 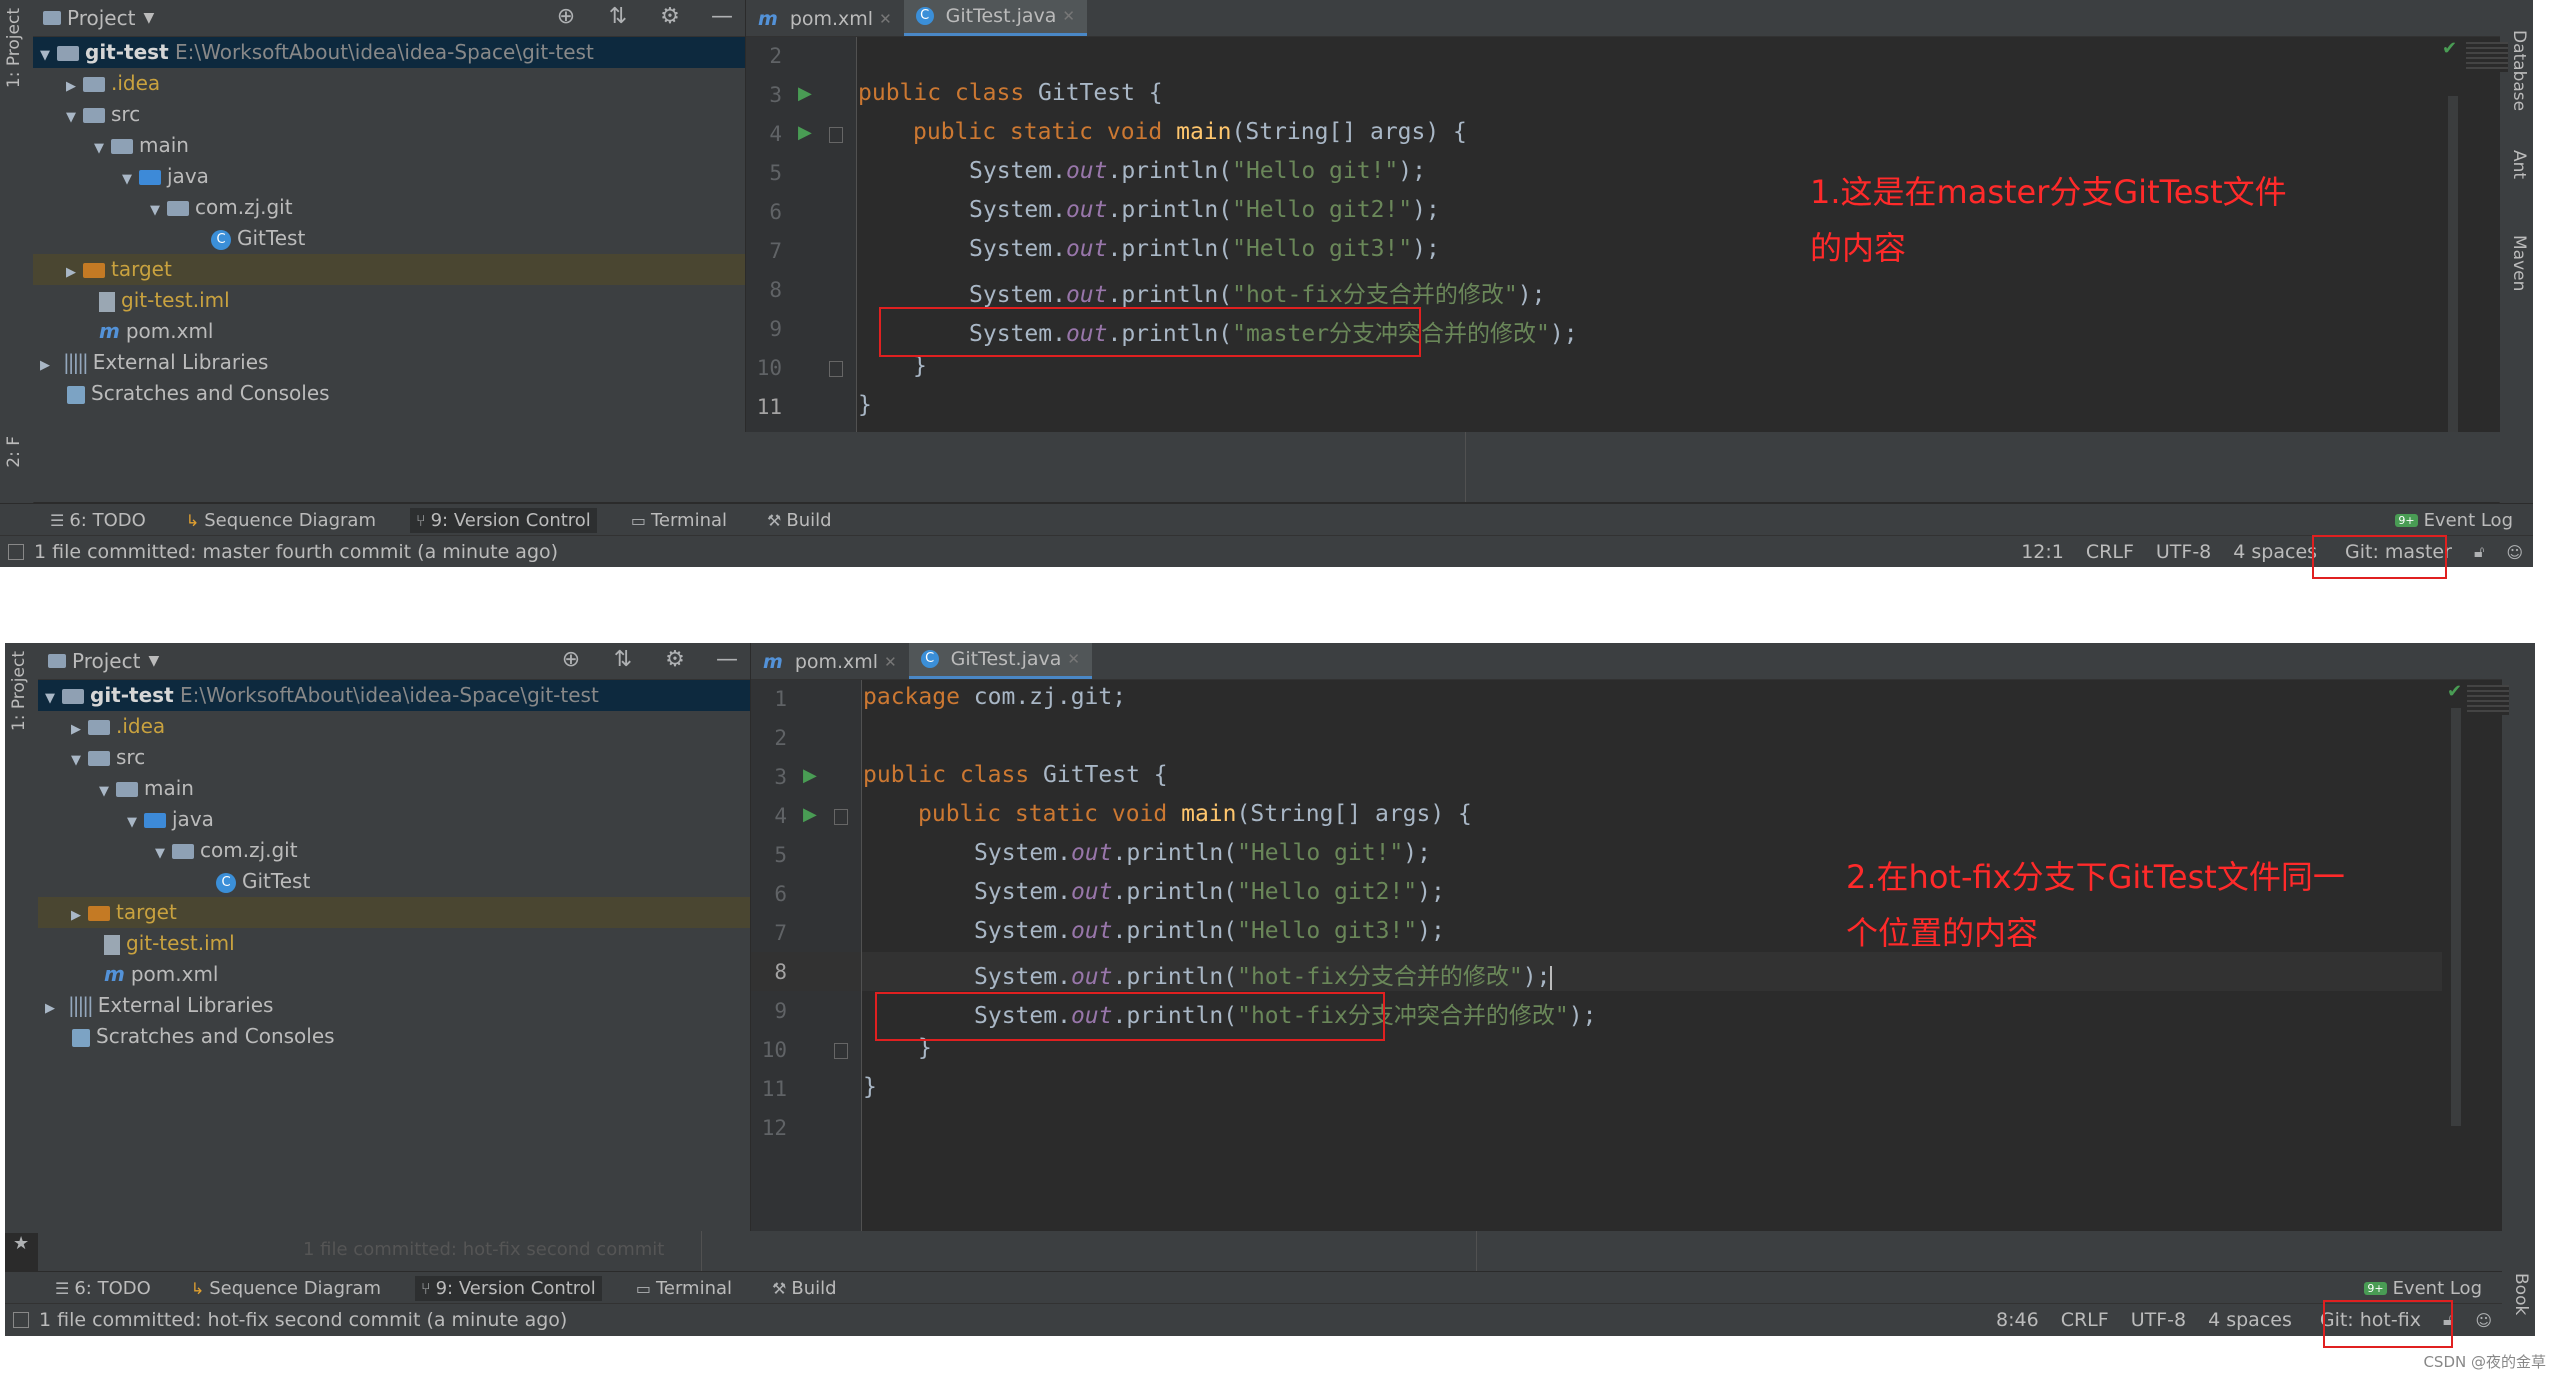 What do you see at coordinates (1000, 661) in the screenshot?
I see `tab-gittest-java: C GitTest.java ✕` at bounding box center [1000, 661].